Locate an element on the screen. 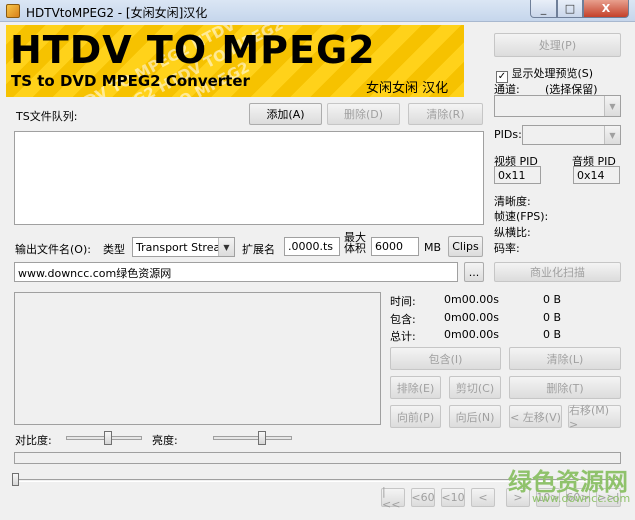 The width and height of the screenshot is (635, 520). backward-button: 向后(N) is located at coordinates (475, 416).